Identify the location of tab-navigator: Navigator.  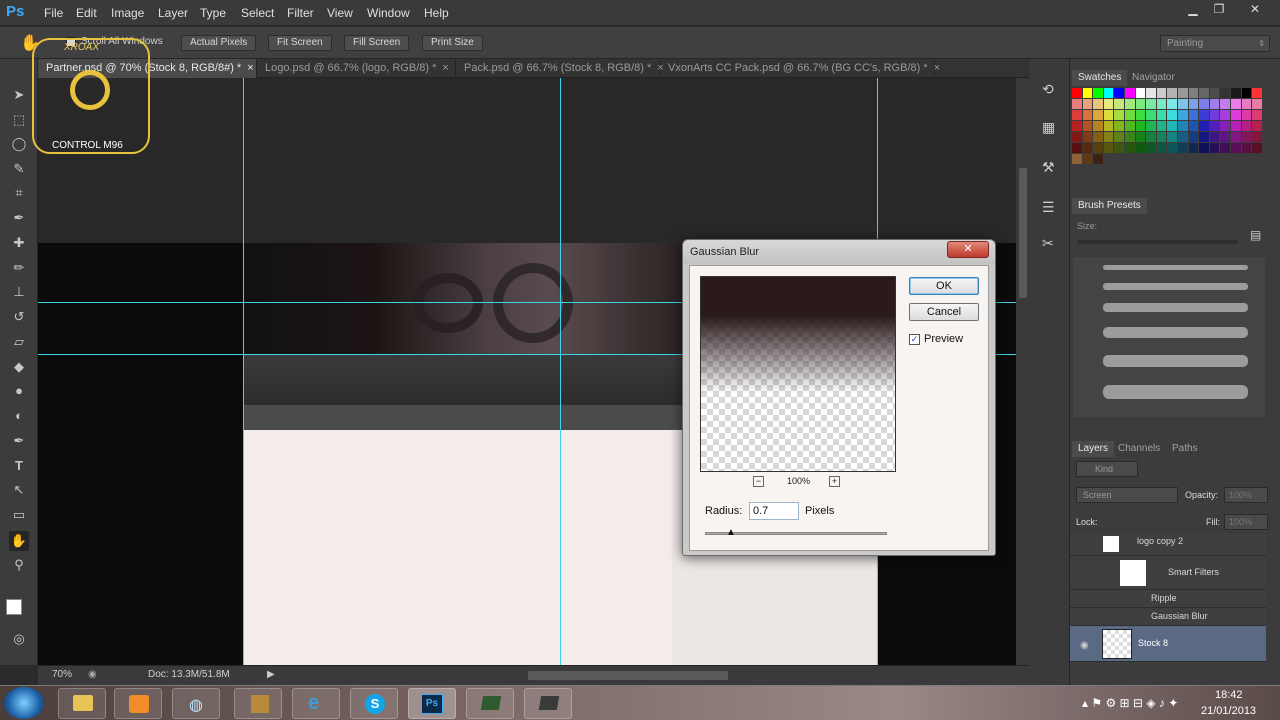
(1153, 78).